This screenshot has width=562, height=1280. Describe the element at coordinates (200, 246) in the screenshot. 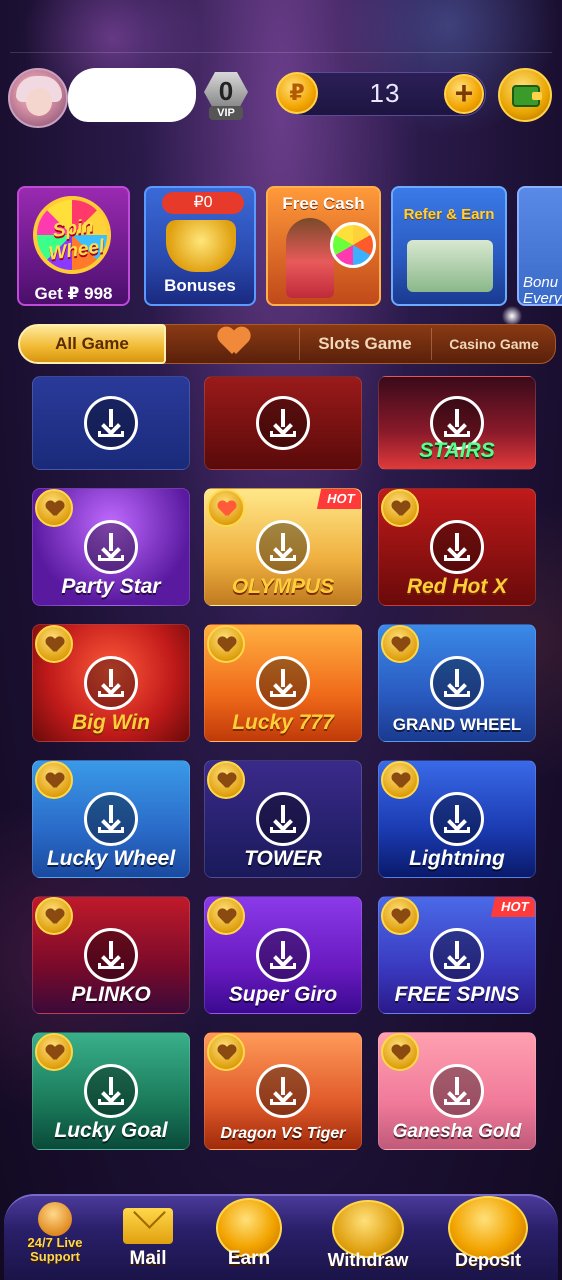

I see `promo-bonuses: ₽0 Bonuses` at that location.